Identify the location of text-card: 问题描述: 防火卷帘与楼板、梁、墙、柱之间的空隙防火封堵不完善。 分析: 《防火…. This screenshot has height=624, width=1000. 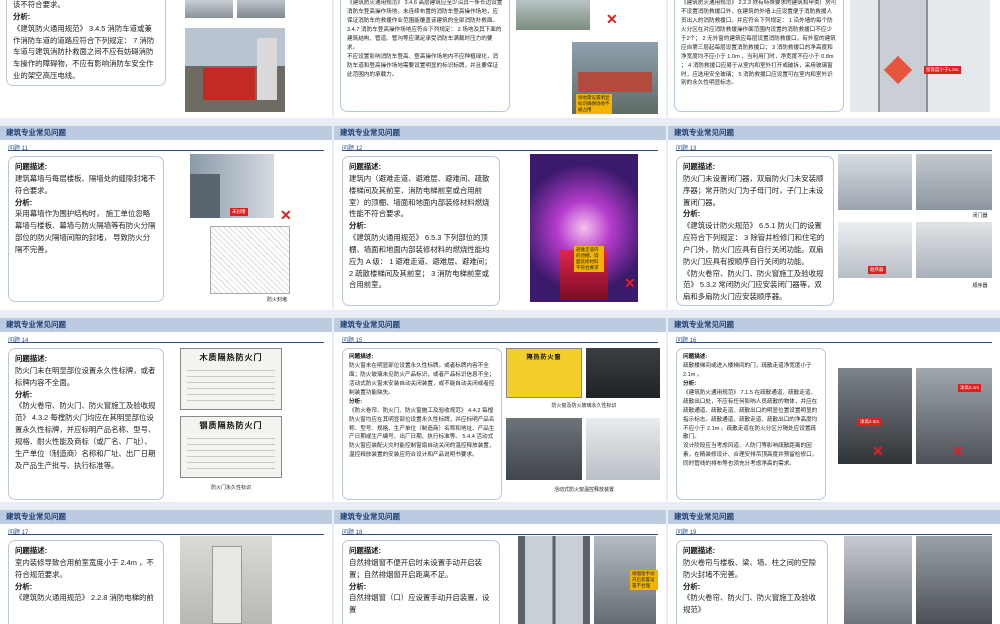
(752, 582).